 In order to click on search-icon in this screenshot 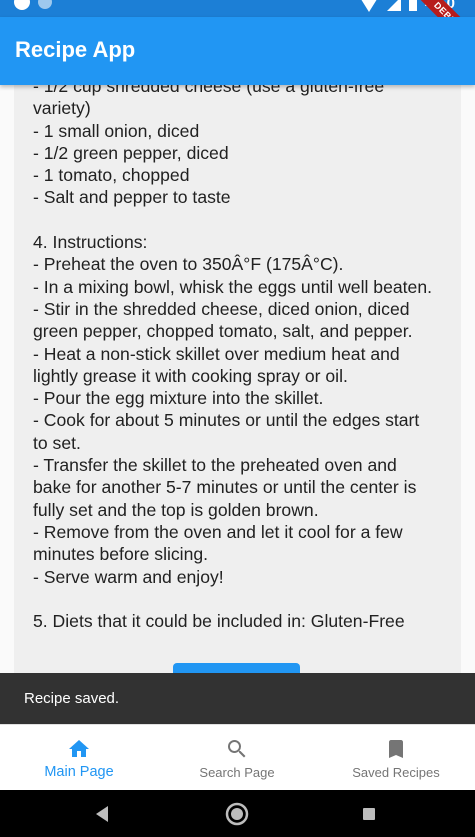, I will do `click(237, 749)`.